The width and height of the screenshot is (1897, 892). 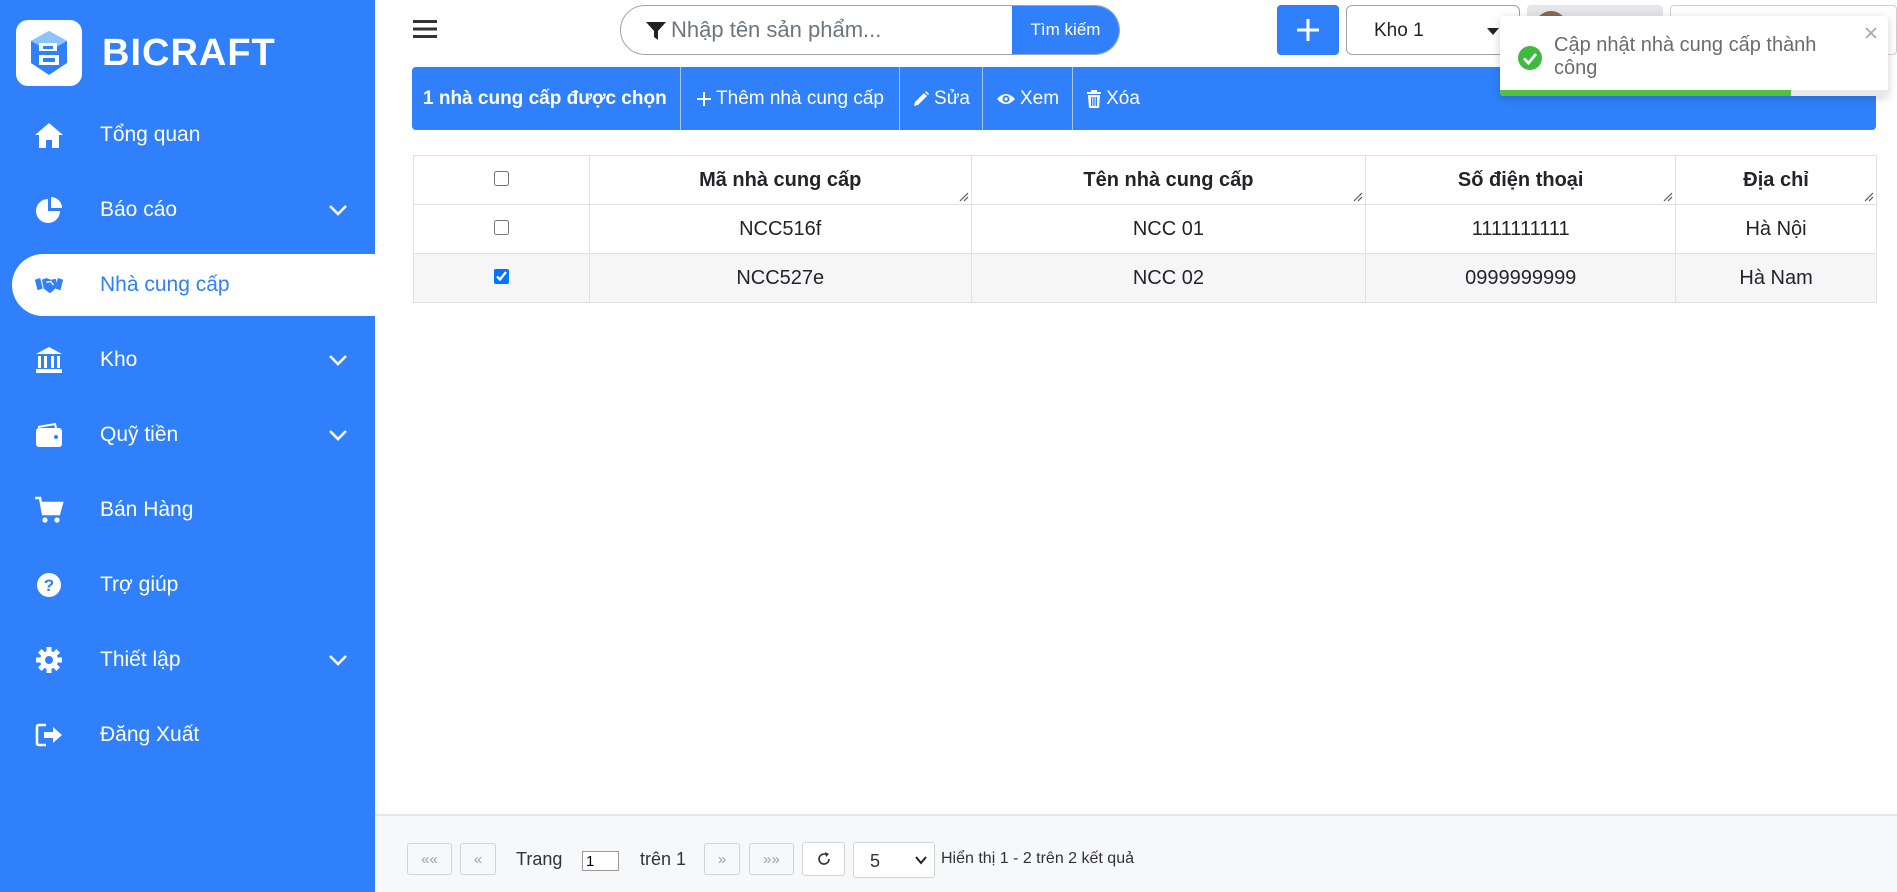 I want to click on prev-page-button: «, so click(x=478, y=859).